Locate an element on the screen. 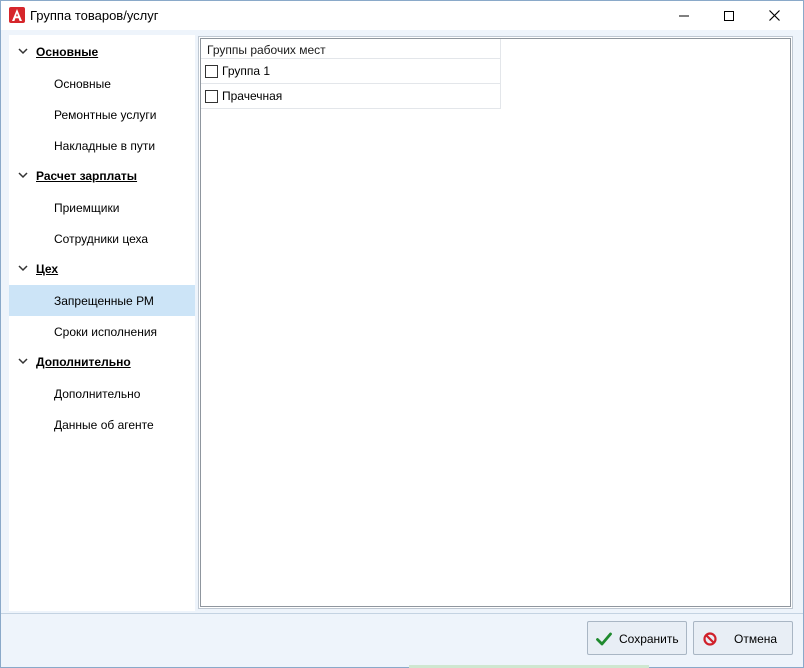 This screenshot has height=668, width=804. nav-item-remontnye-uslugi: Ремонтные услуги is located at coordinates (102, 114).